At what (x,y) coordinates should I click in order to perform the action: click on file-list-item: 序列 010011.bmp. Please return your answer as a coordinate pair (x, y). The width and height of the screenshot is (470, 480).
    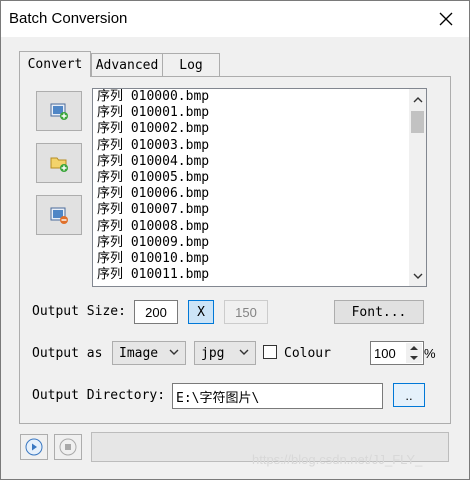
    Looking at the image, I should click on (259, 275).